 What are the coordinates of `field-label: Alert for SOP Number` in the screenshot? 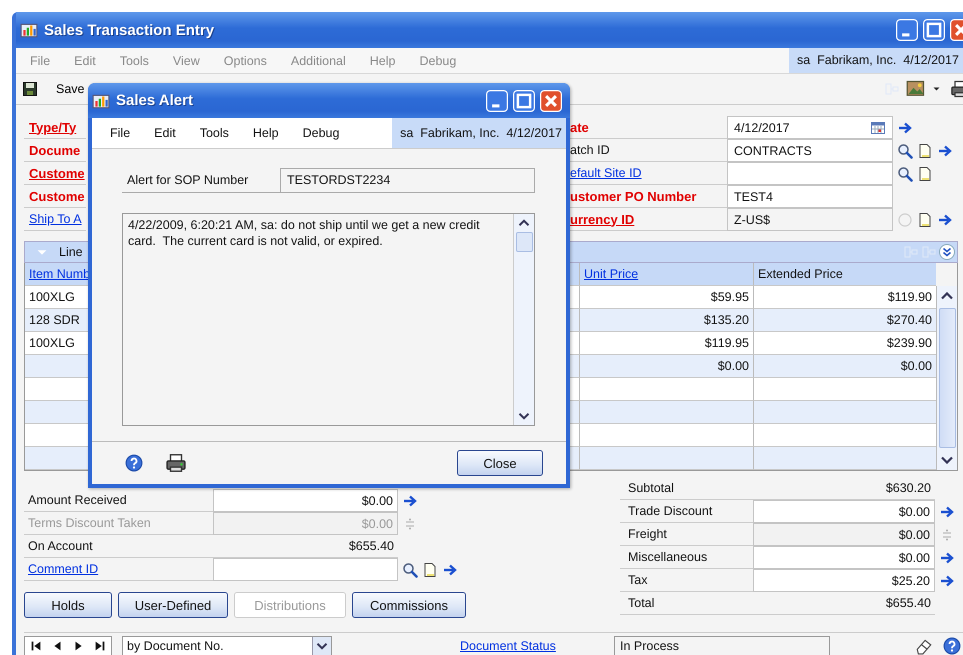 It's located at (187, 180).